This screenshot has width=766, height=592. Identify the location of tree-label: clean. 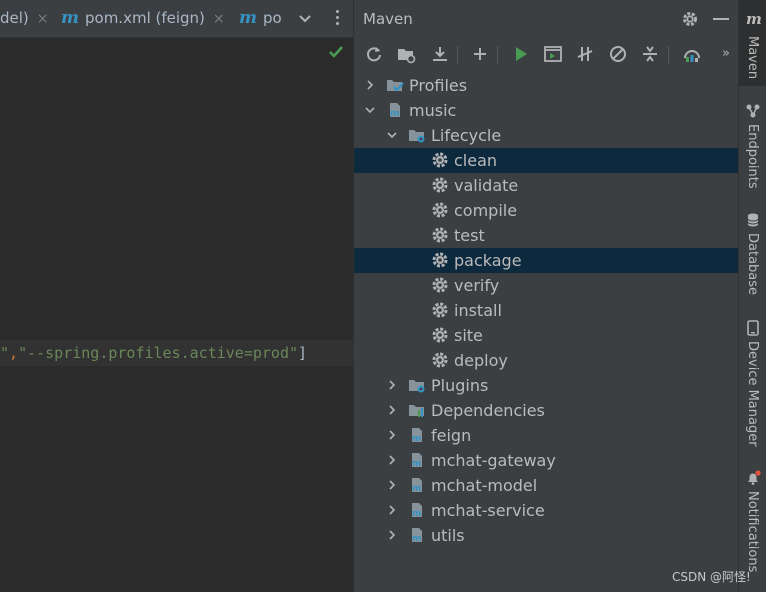
(476, 160).